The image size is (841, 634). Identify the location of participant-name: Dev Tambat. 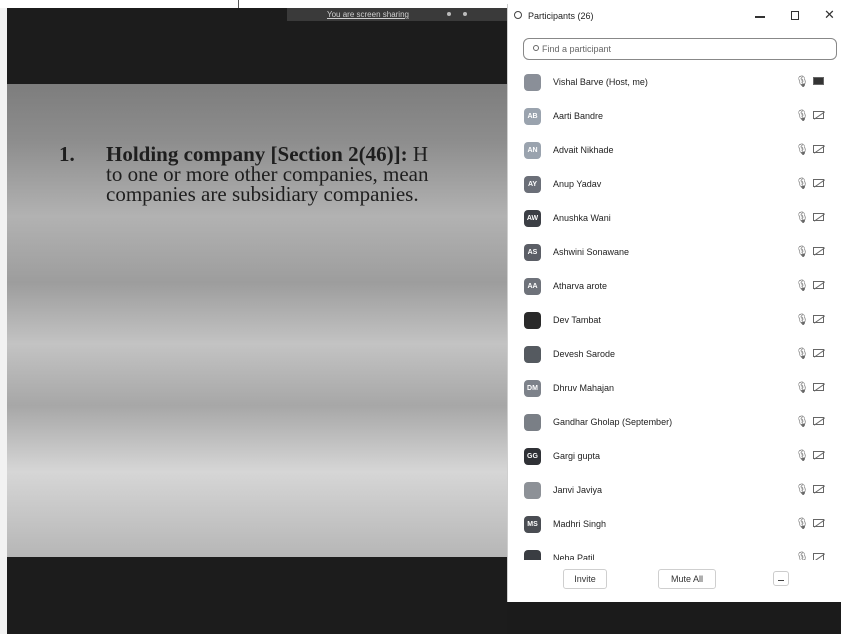
(577, 320).